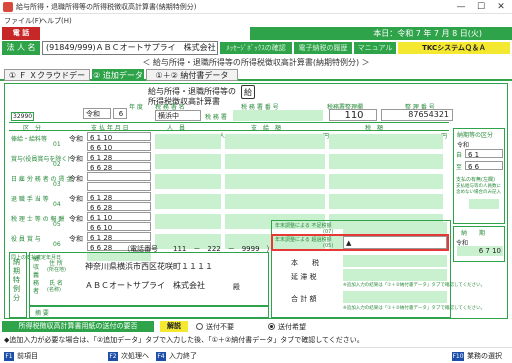 Image resolution: width=512 pixels, height=363 pixels. What do you see at coordinates (375, 48) in the screenshot?
I see `manual-button: マニュアル` at bounding box center [375, 48].